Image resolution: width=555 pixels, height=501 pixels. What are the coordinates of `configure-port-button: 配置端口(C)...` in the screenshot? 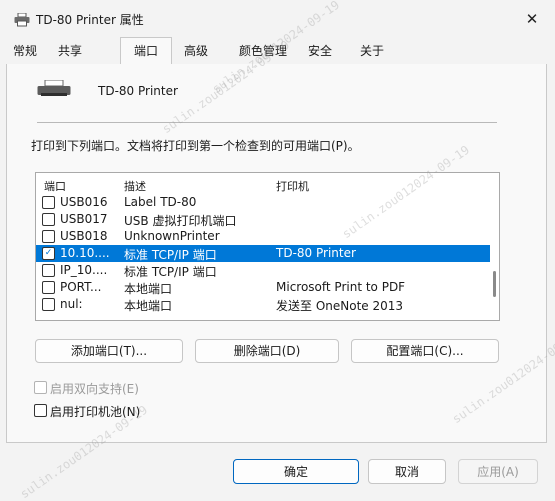 It's located at (425, 351).